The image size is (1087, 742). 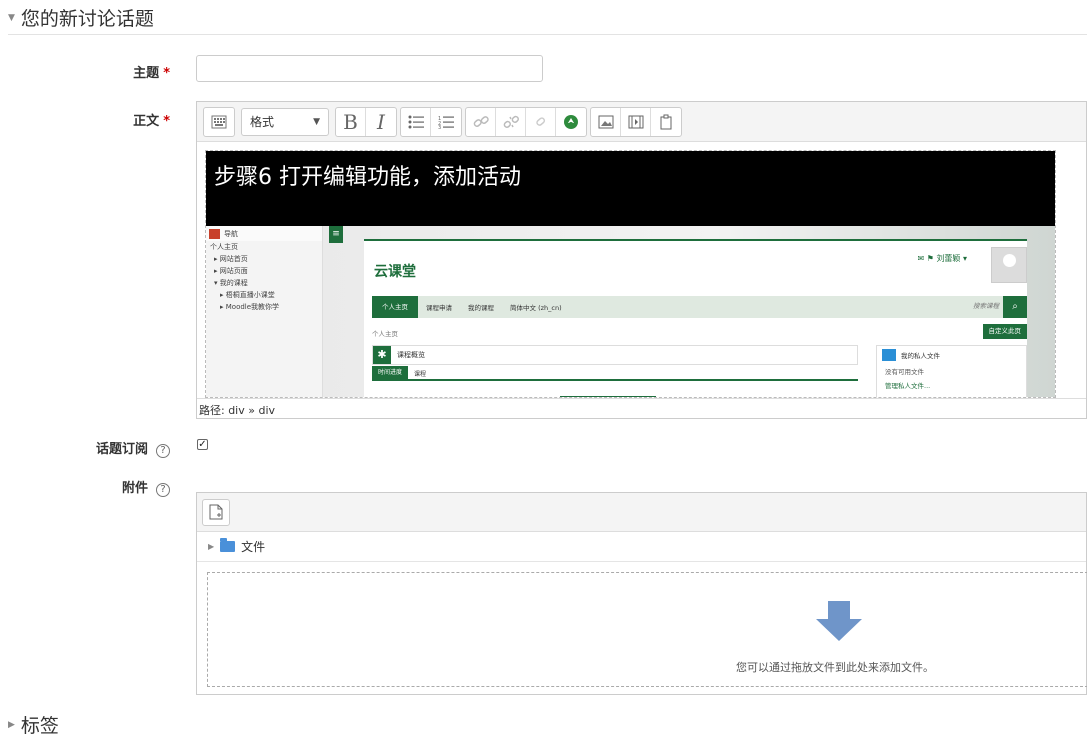 I want to click on keyboard-icon, so click(x=219, y=121).